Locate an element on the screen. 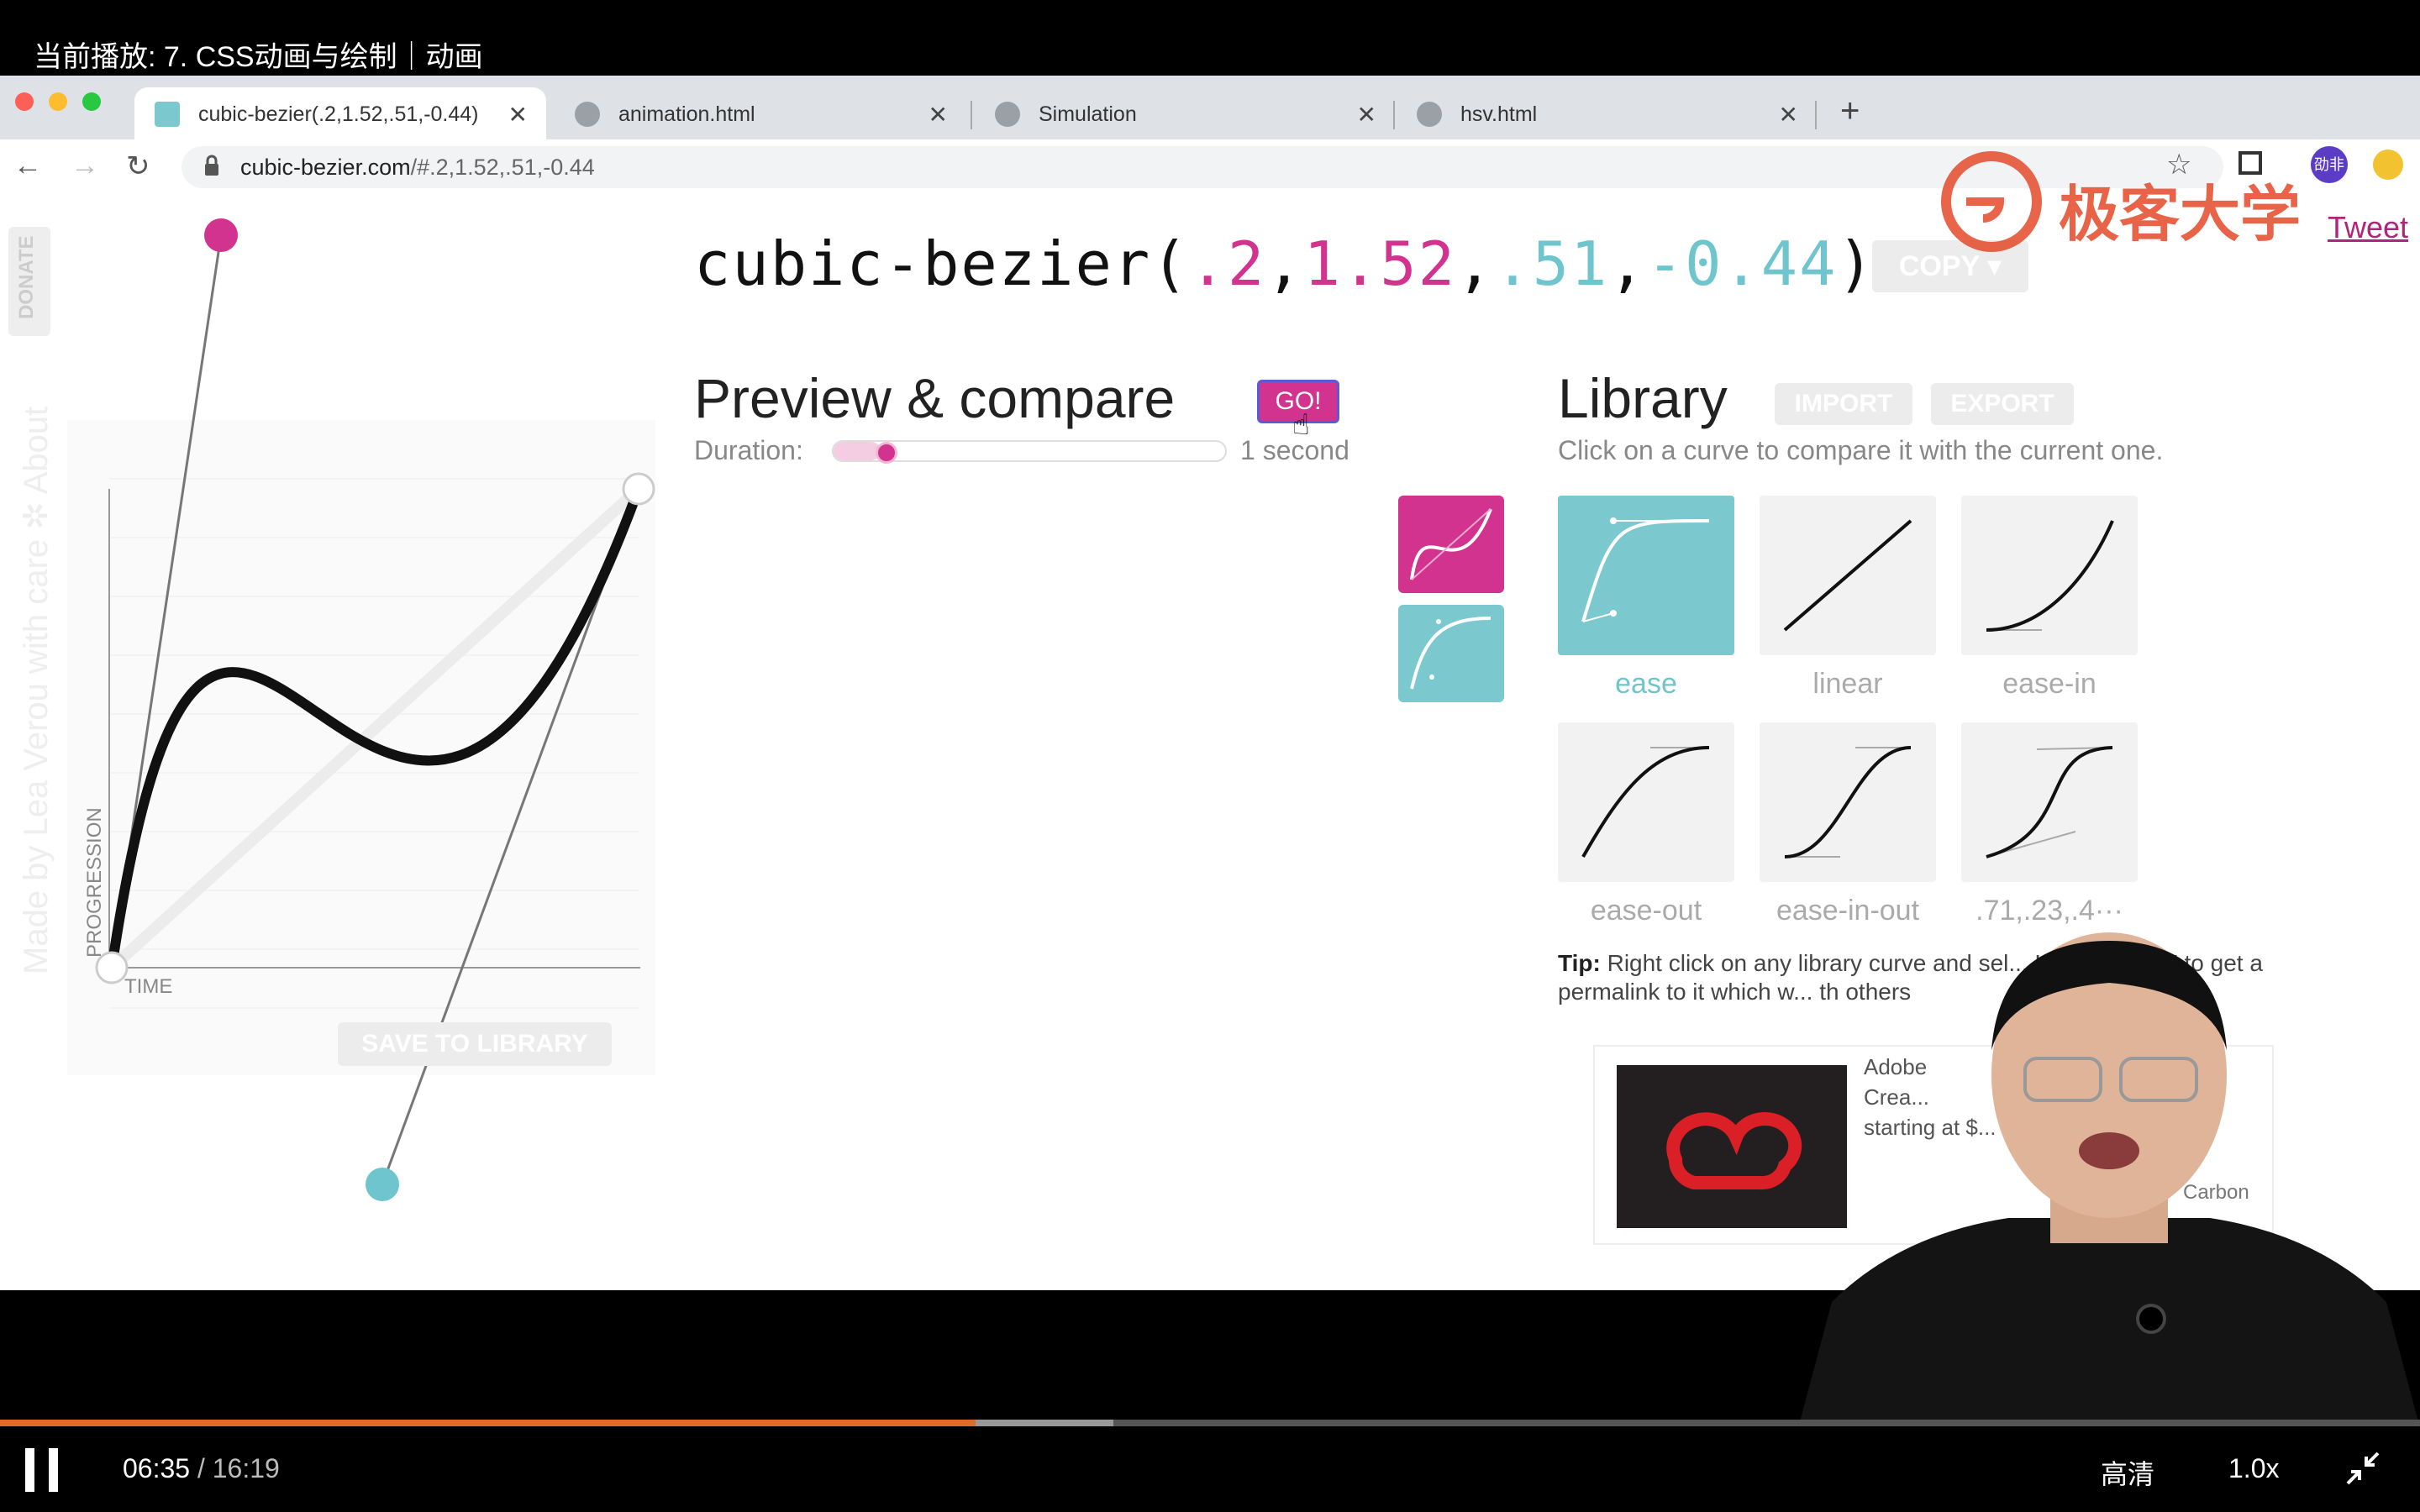 Image resolution: width=2420 pixels, height=1512 pixels. library-item-label: .71,.23,.4··· is located at coordinates (2049, 911).